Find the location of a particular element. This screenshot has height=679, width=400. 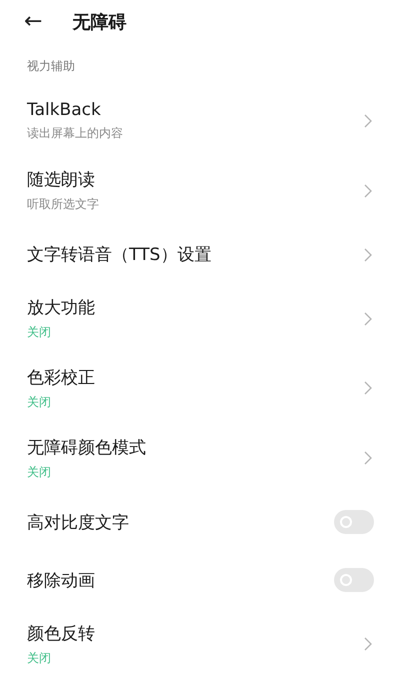

back-button: ← is located at coordinates (33, 21).